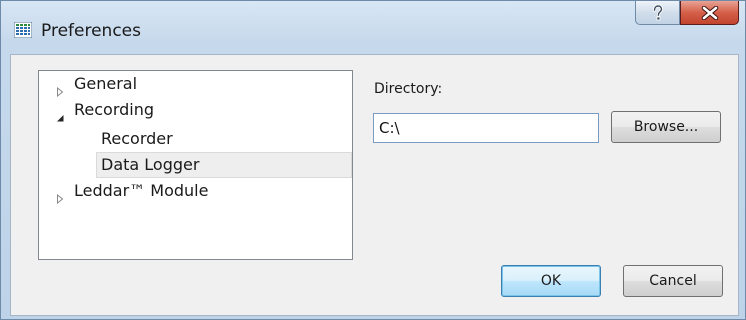 The width and height of the screenshot is (746, 320). What do you see at coordinates (60, 113) in the screenshot?
I see `collapse-arrow-icon` at bounding box center [60, 113].